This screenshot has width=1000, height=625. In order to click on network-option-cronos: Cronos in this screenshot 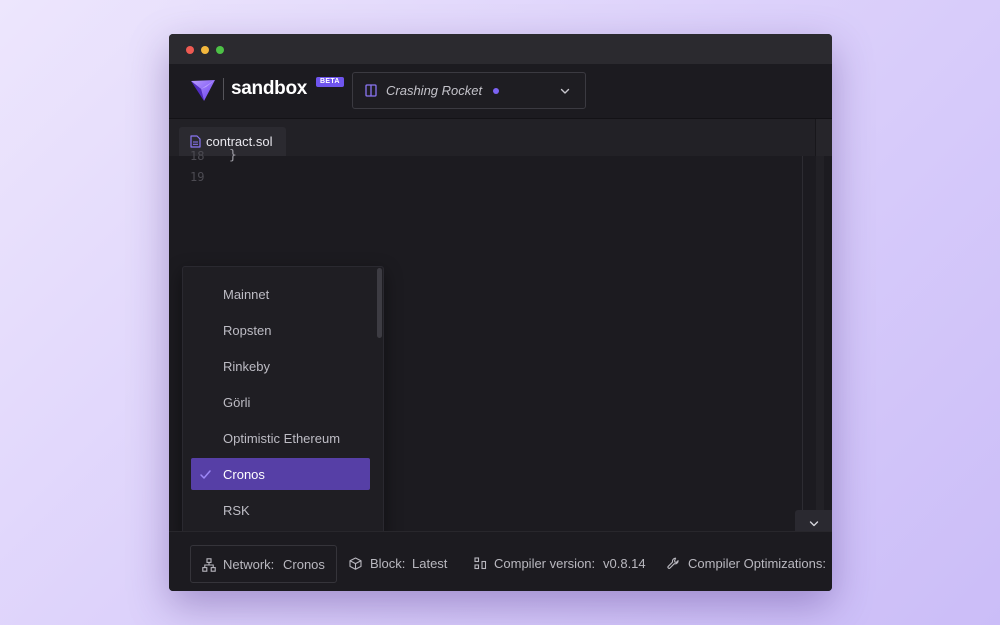, I will do `click(280, 474)`.